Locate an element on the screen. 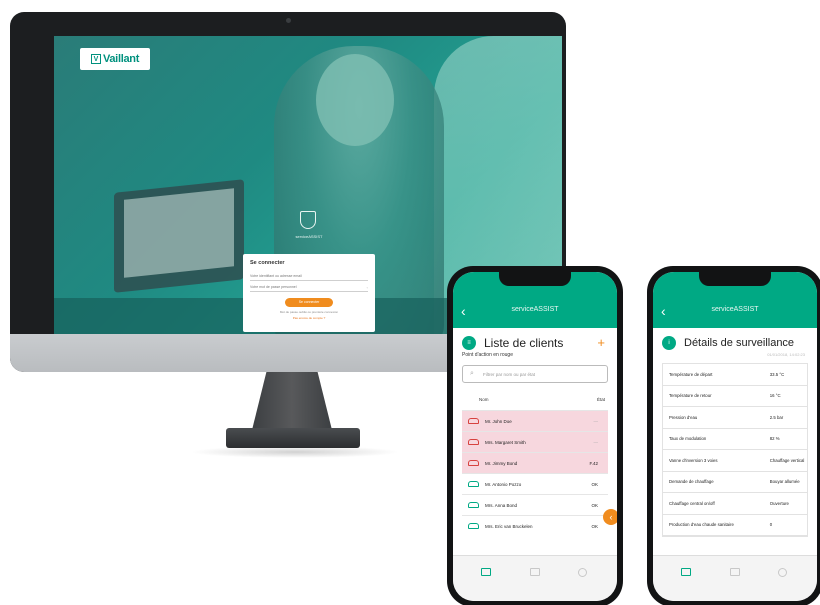  service-label: serviceASSIST is located at coordinates (309, 236).